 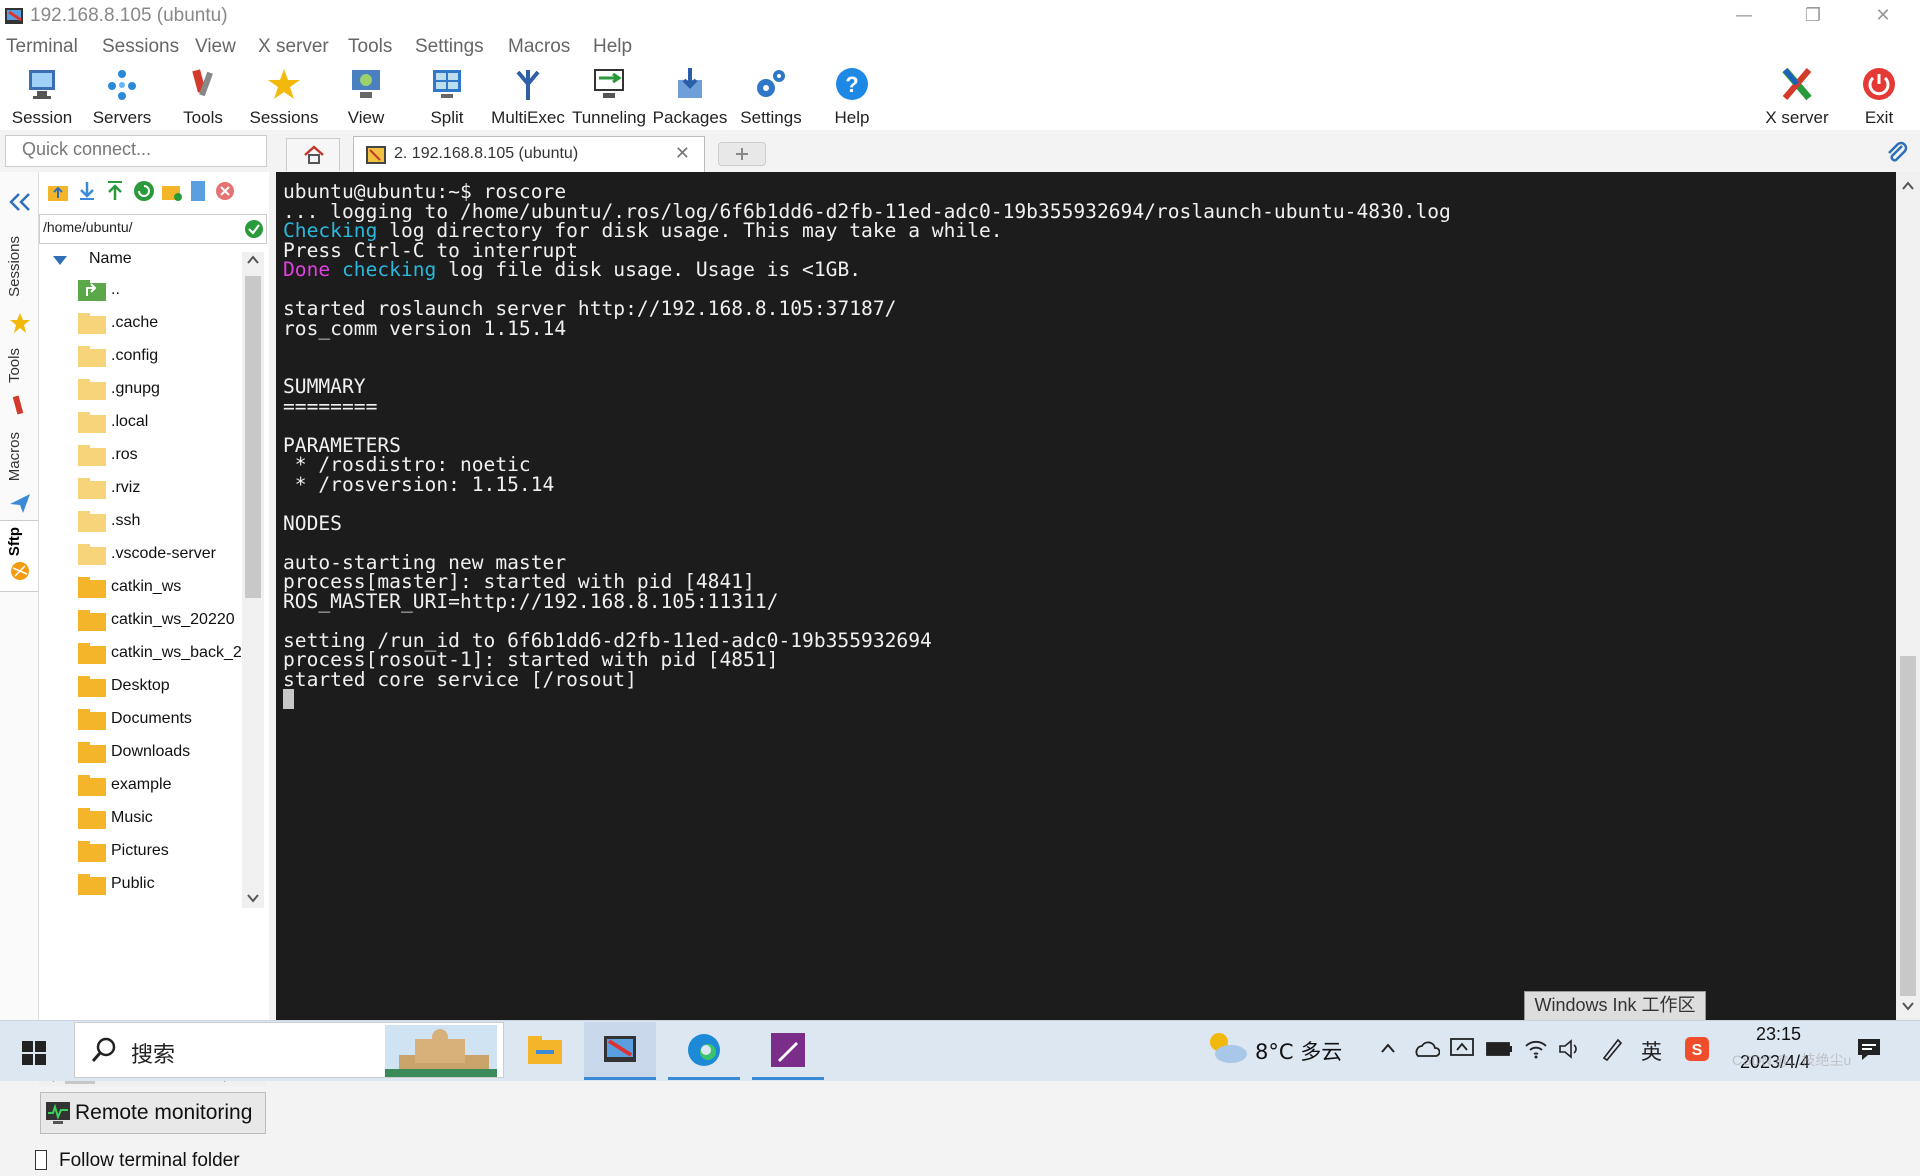 I want to click on minimize-button: —, so click(x=1744, y=17).